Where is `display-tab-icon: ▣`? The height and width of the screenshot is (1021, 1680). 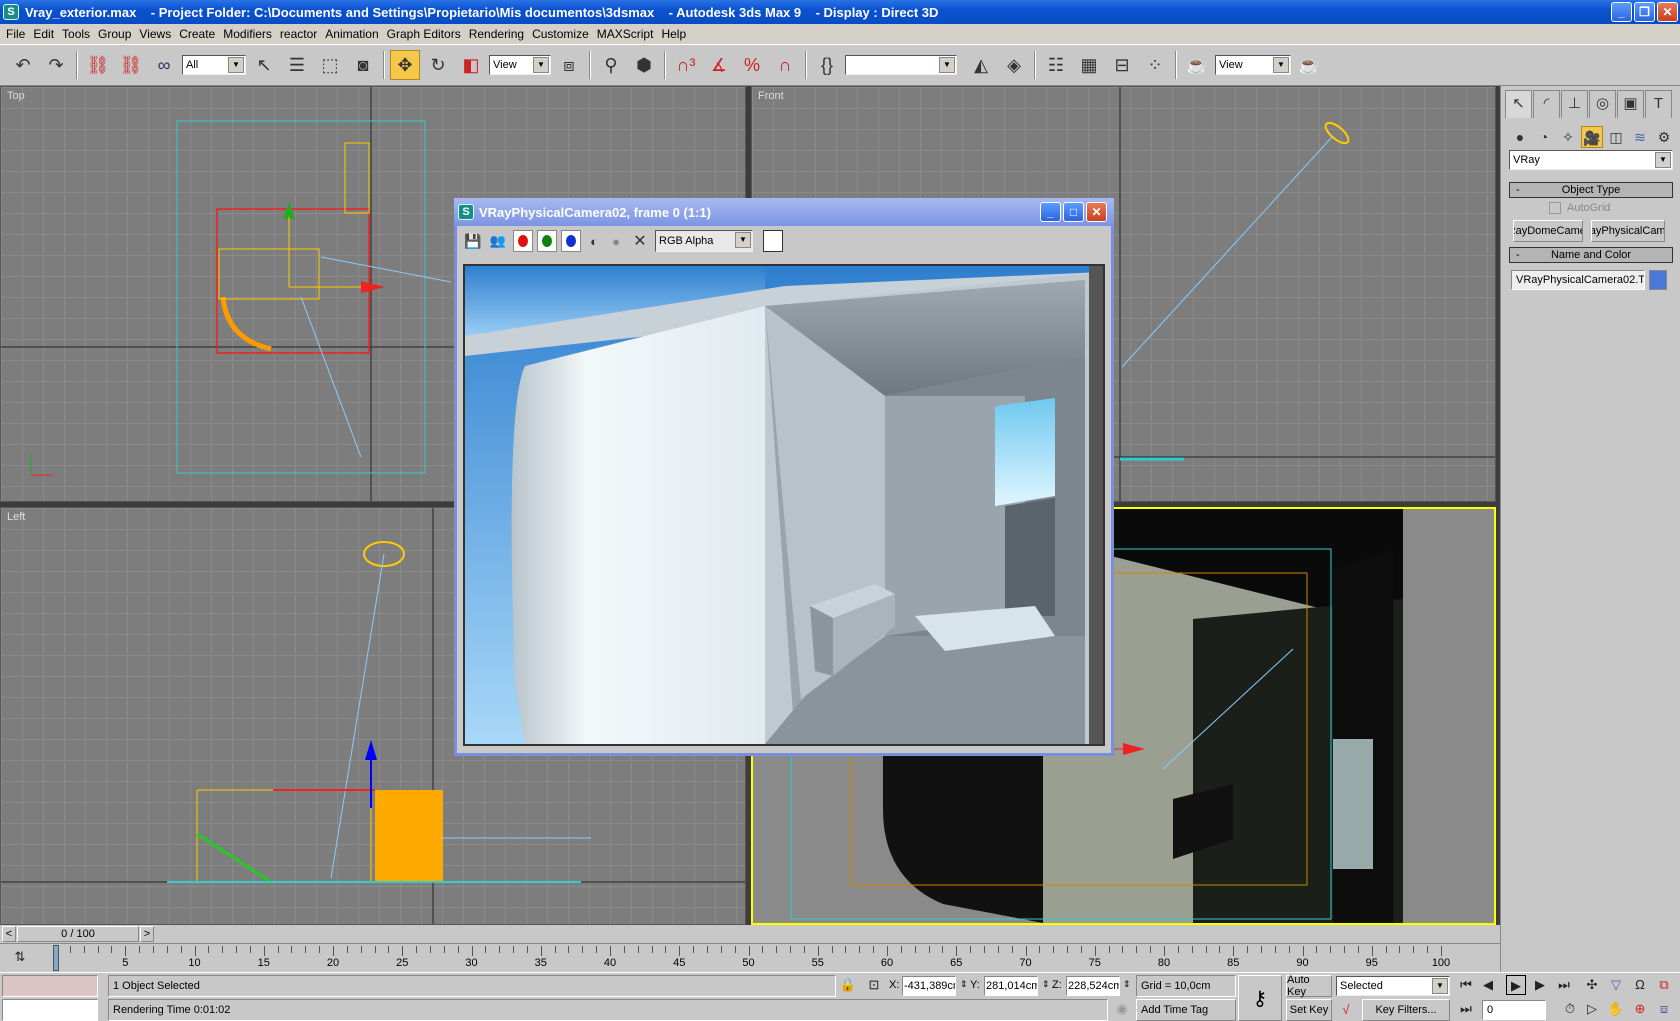 display-tab-icon: ▣ is located at coordinates (1630, 104).